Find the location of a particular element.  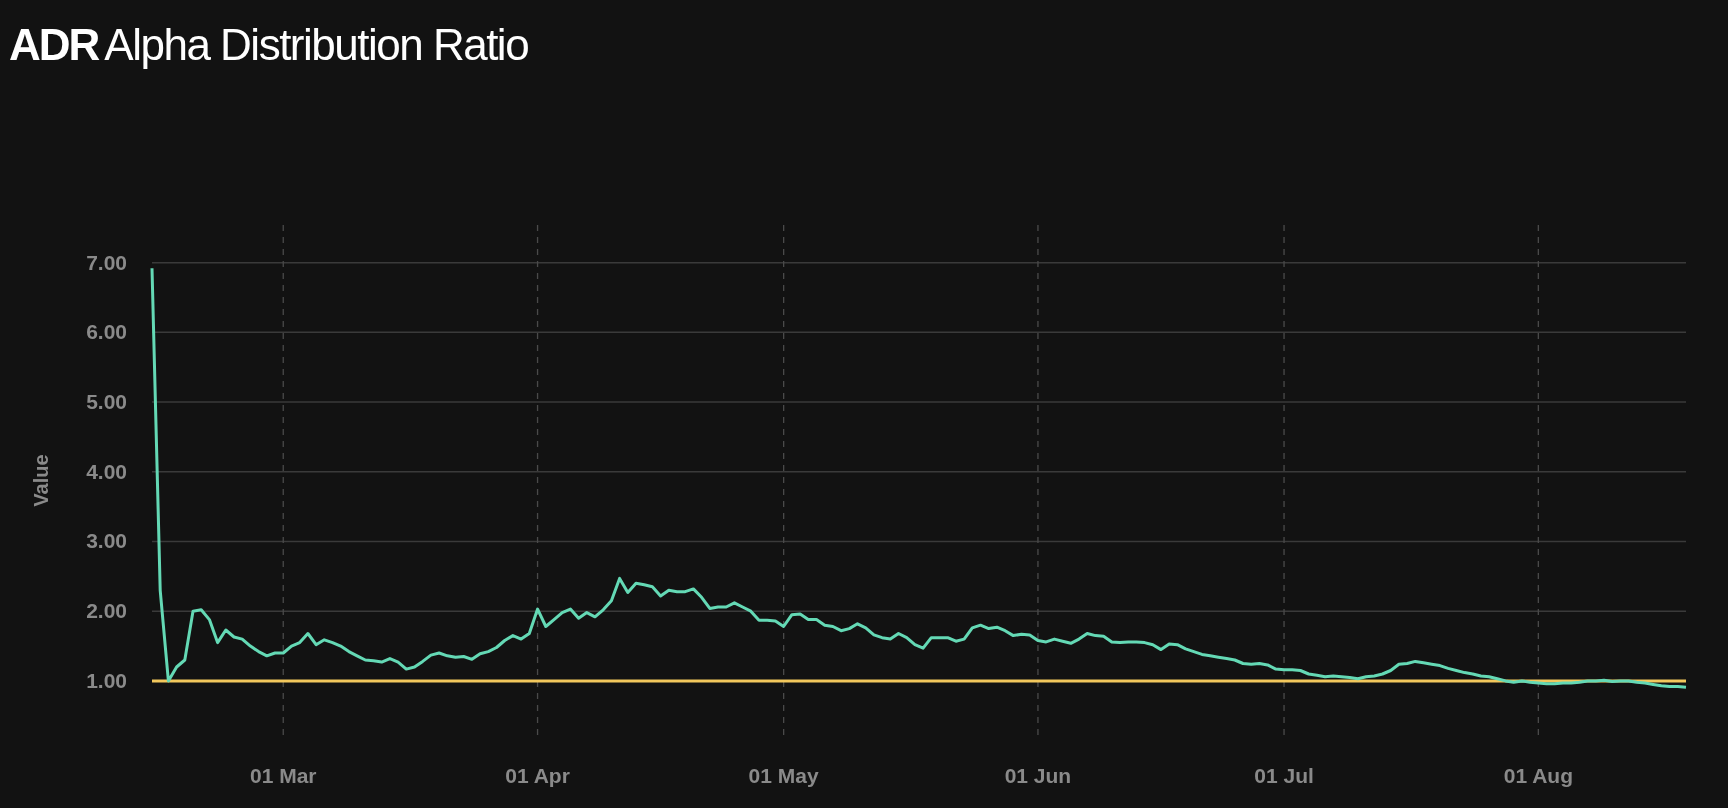

y-tick-label: 5.00 is located at coordinates (106, 402).